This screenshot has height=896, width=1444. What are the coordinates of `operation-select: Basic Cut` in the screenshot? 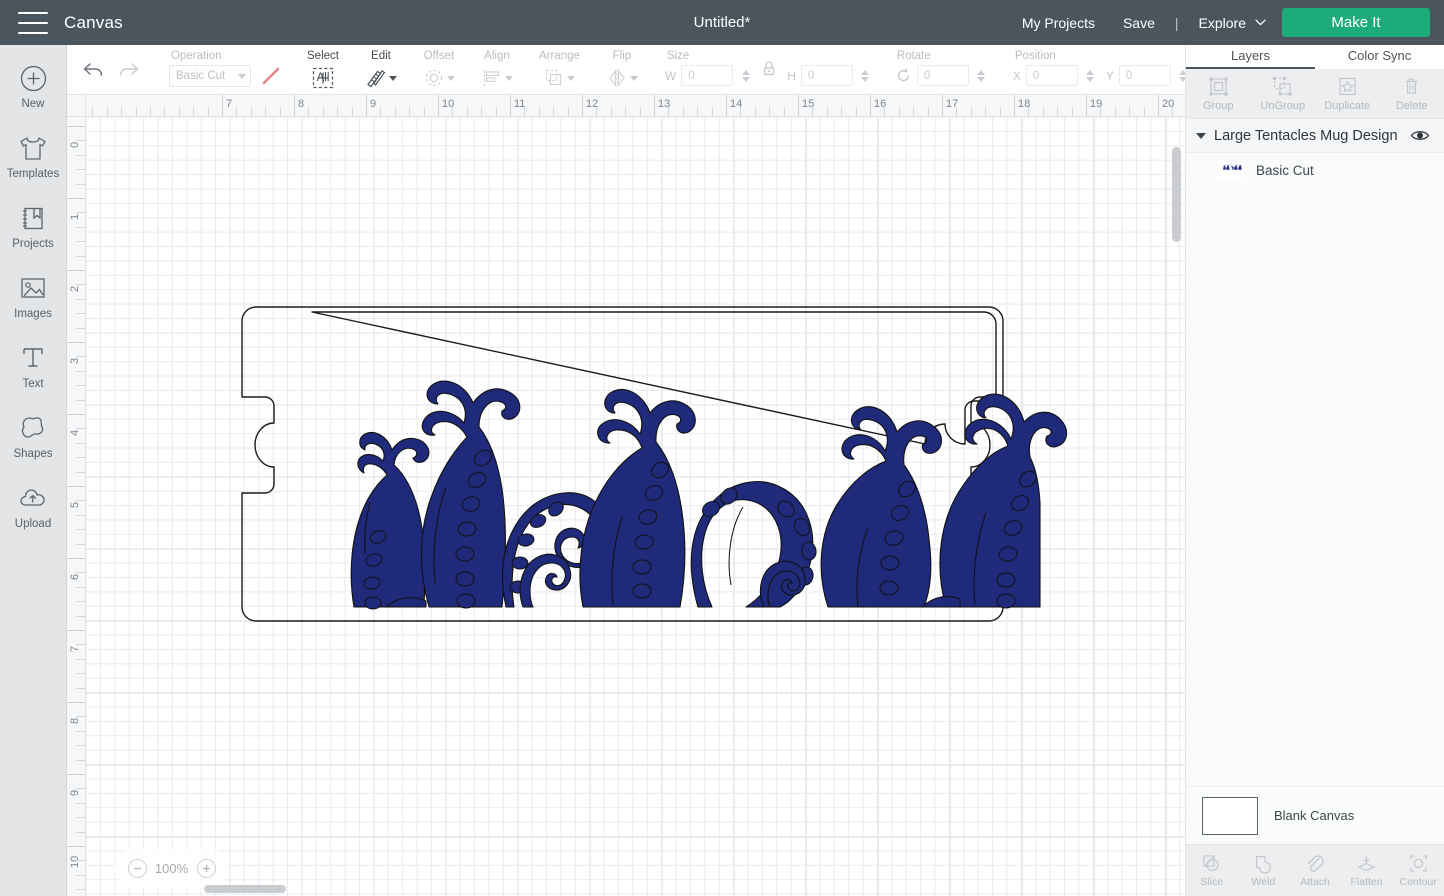 It's located at (210, 76).